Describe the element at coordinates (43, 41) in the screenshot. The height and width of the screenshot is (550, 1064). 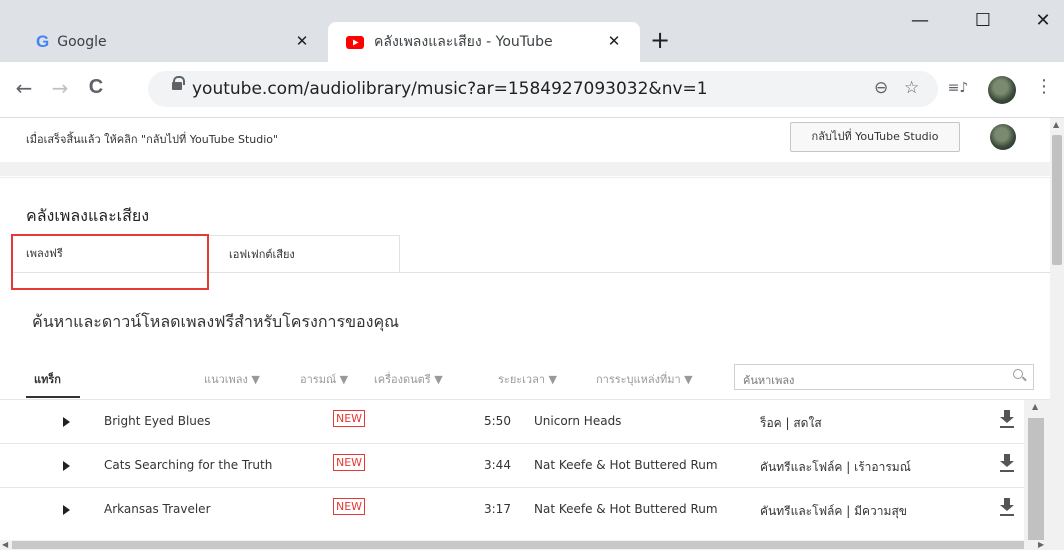
I see `google-g-icon: G` at that location.